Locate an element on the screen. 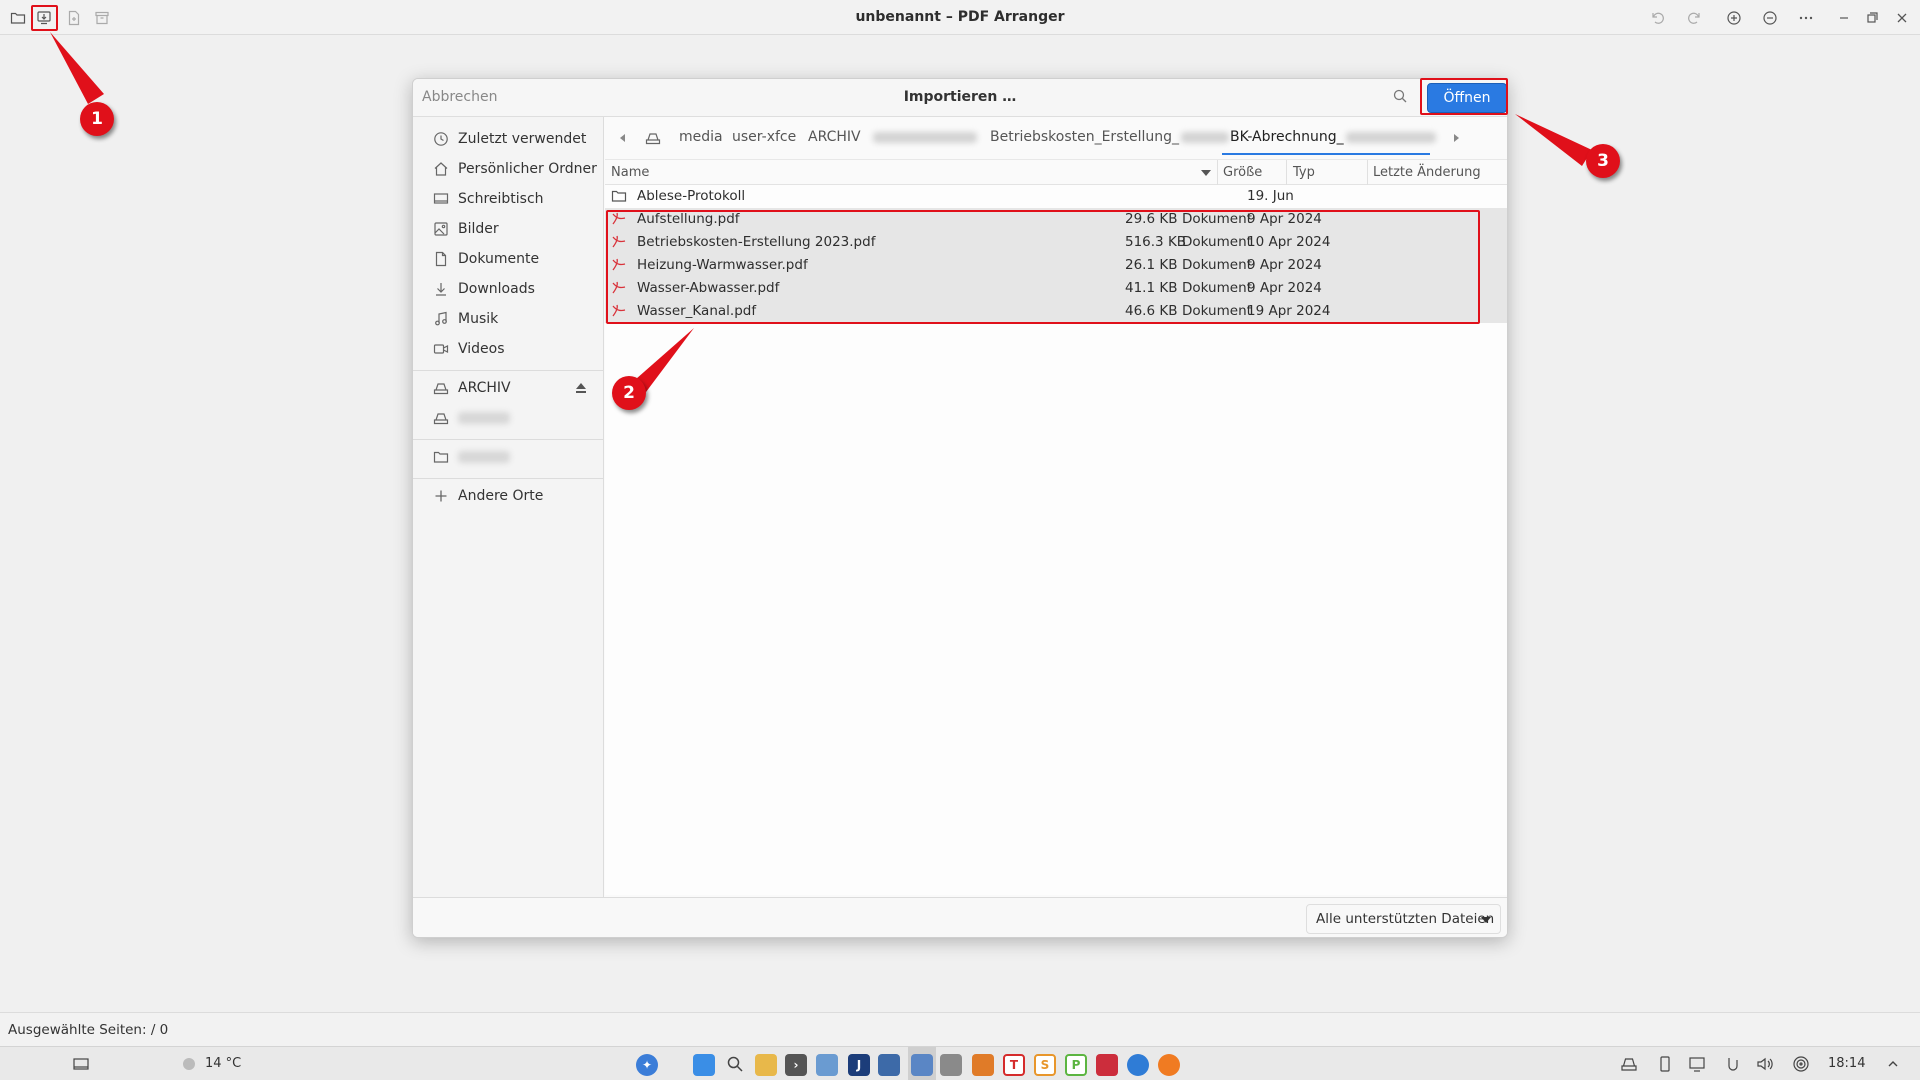 The image size is (1920, 1080). drive-app-icon is located at coordinates (889, 1065).